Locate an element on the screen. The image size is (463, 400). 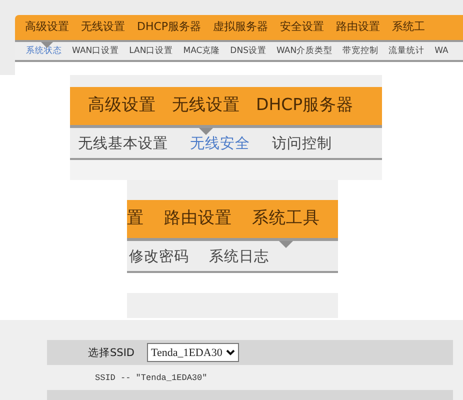
submenu-tab: 流量统计 is located at coordinates (406, 51).